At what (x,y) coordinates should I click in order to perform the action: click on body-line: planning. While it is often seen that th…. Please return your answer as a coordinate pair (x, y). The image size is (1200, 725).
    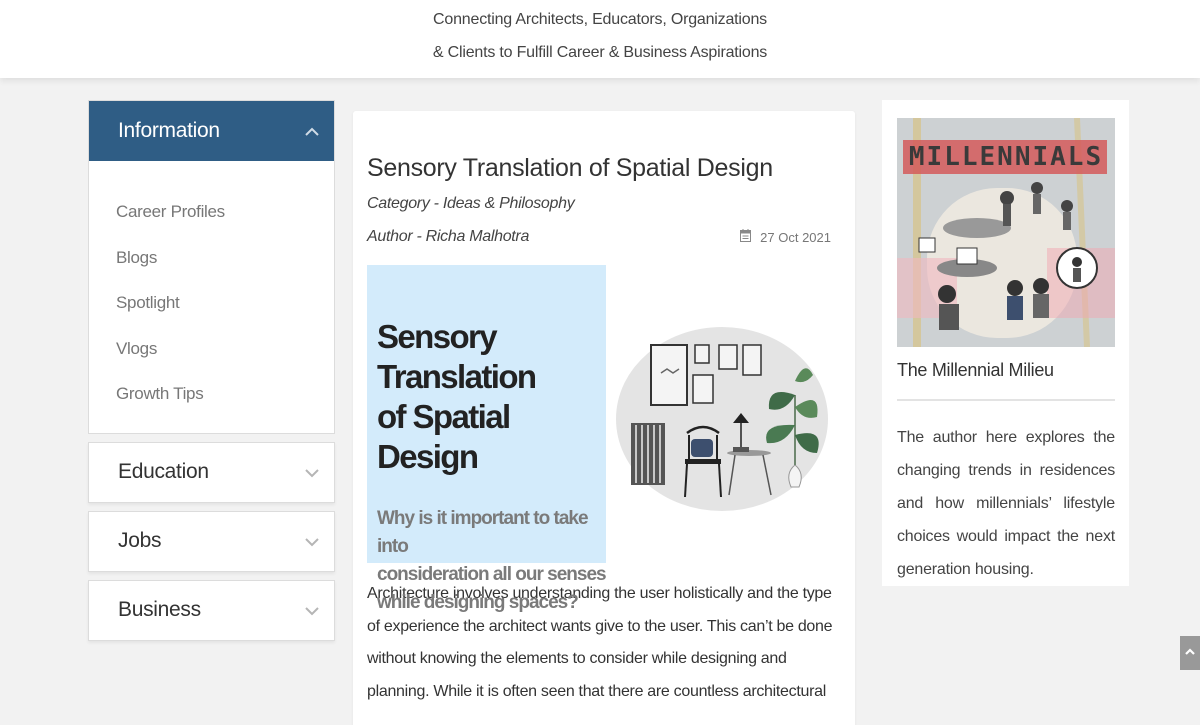
    Looking at the image, I should click on (596, 691).